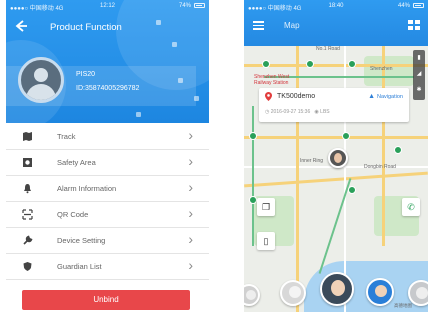  Describe the element at coordinates (292, 25) in the screenshot. I see `page-title: Map` at that location.